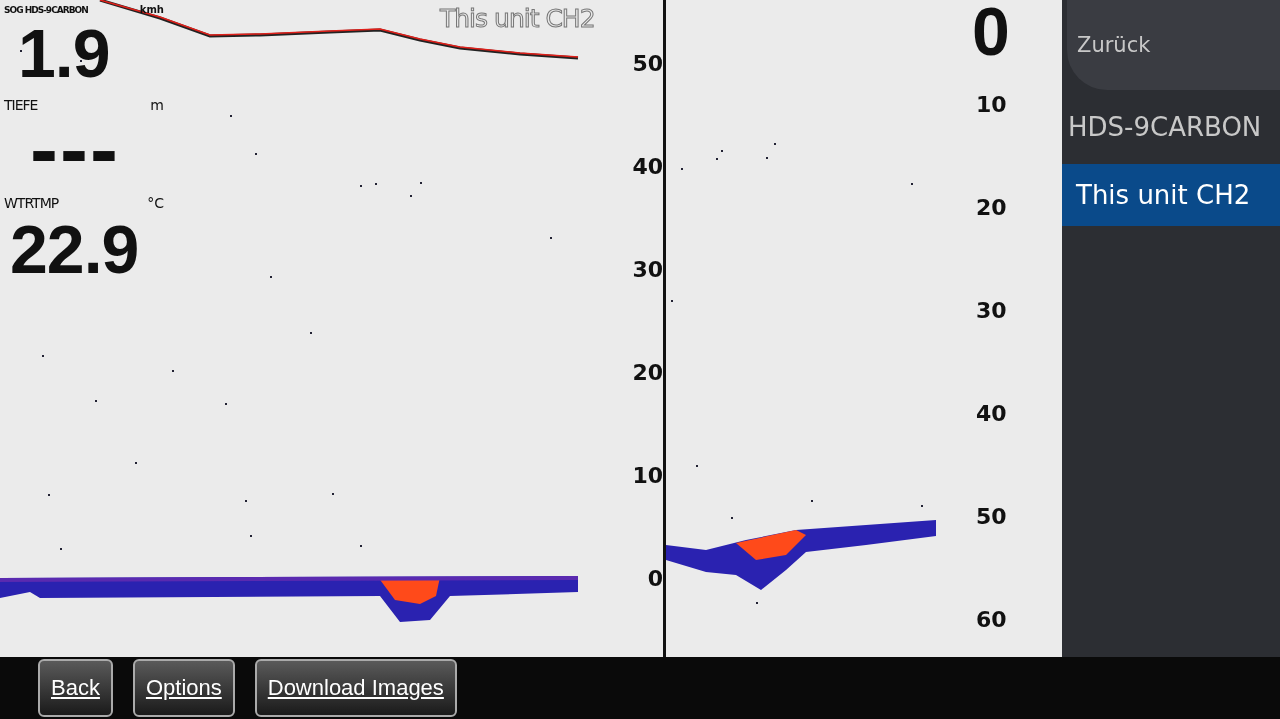  I want to click on readout-label: WTRTMP, so click(31, 203).